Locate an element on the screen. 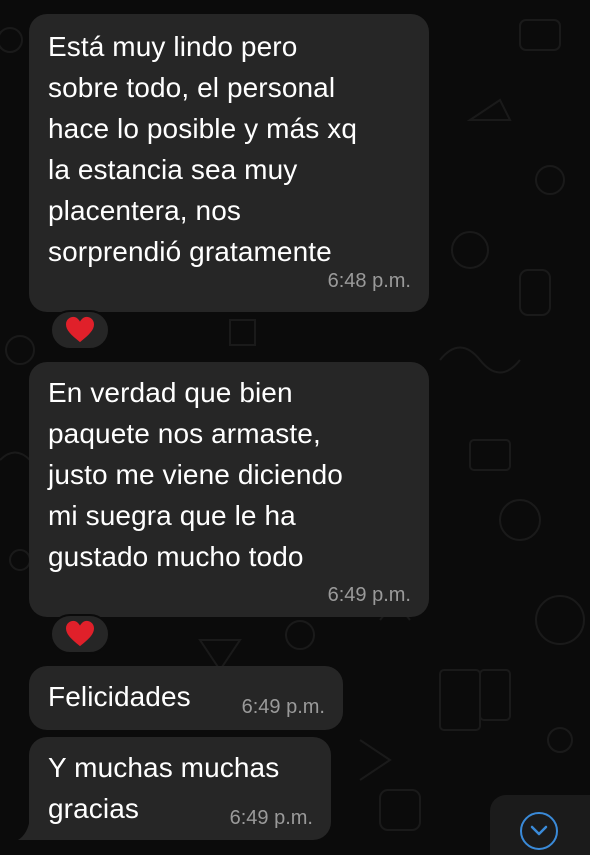  message-bubble-4: Y muchas muchas gracias 6:49 p.m. is located at coordinates (180, 788).